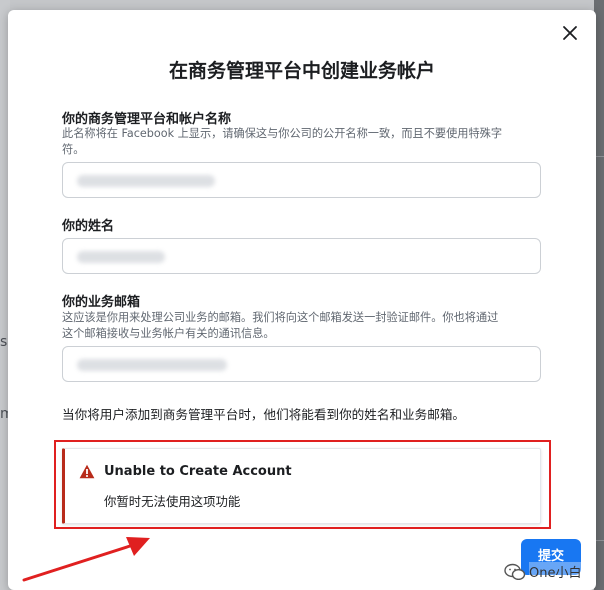 The image size is (604, 590). Describe the element at coordinates (88, 226) in the screenshot. I see `your-name-label: 你的姓名` at that location.